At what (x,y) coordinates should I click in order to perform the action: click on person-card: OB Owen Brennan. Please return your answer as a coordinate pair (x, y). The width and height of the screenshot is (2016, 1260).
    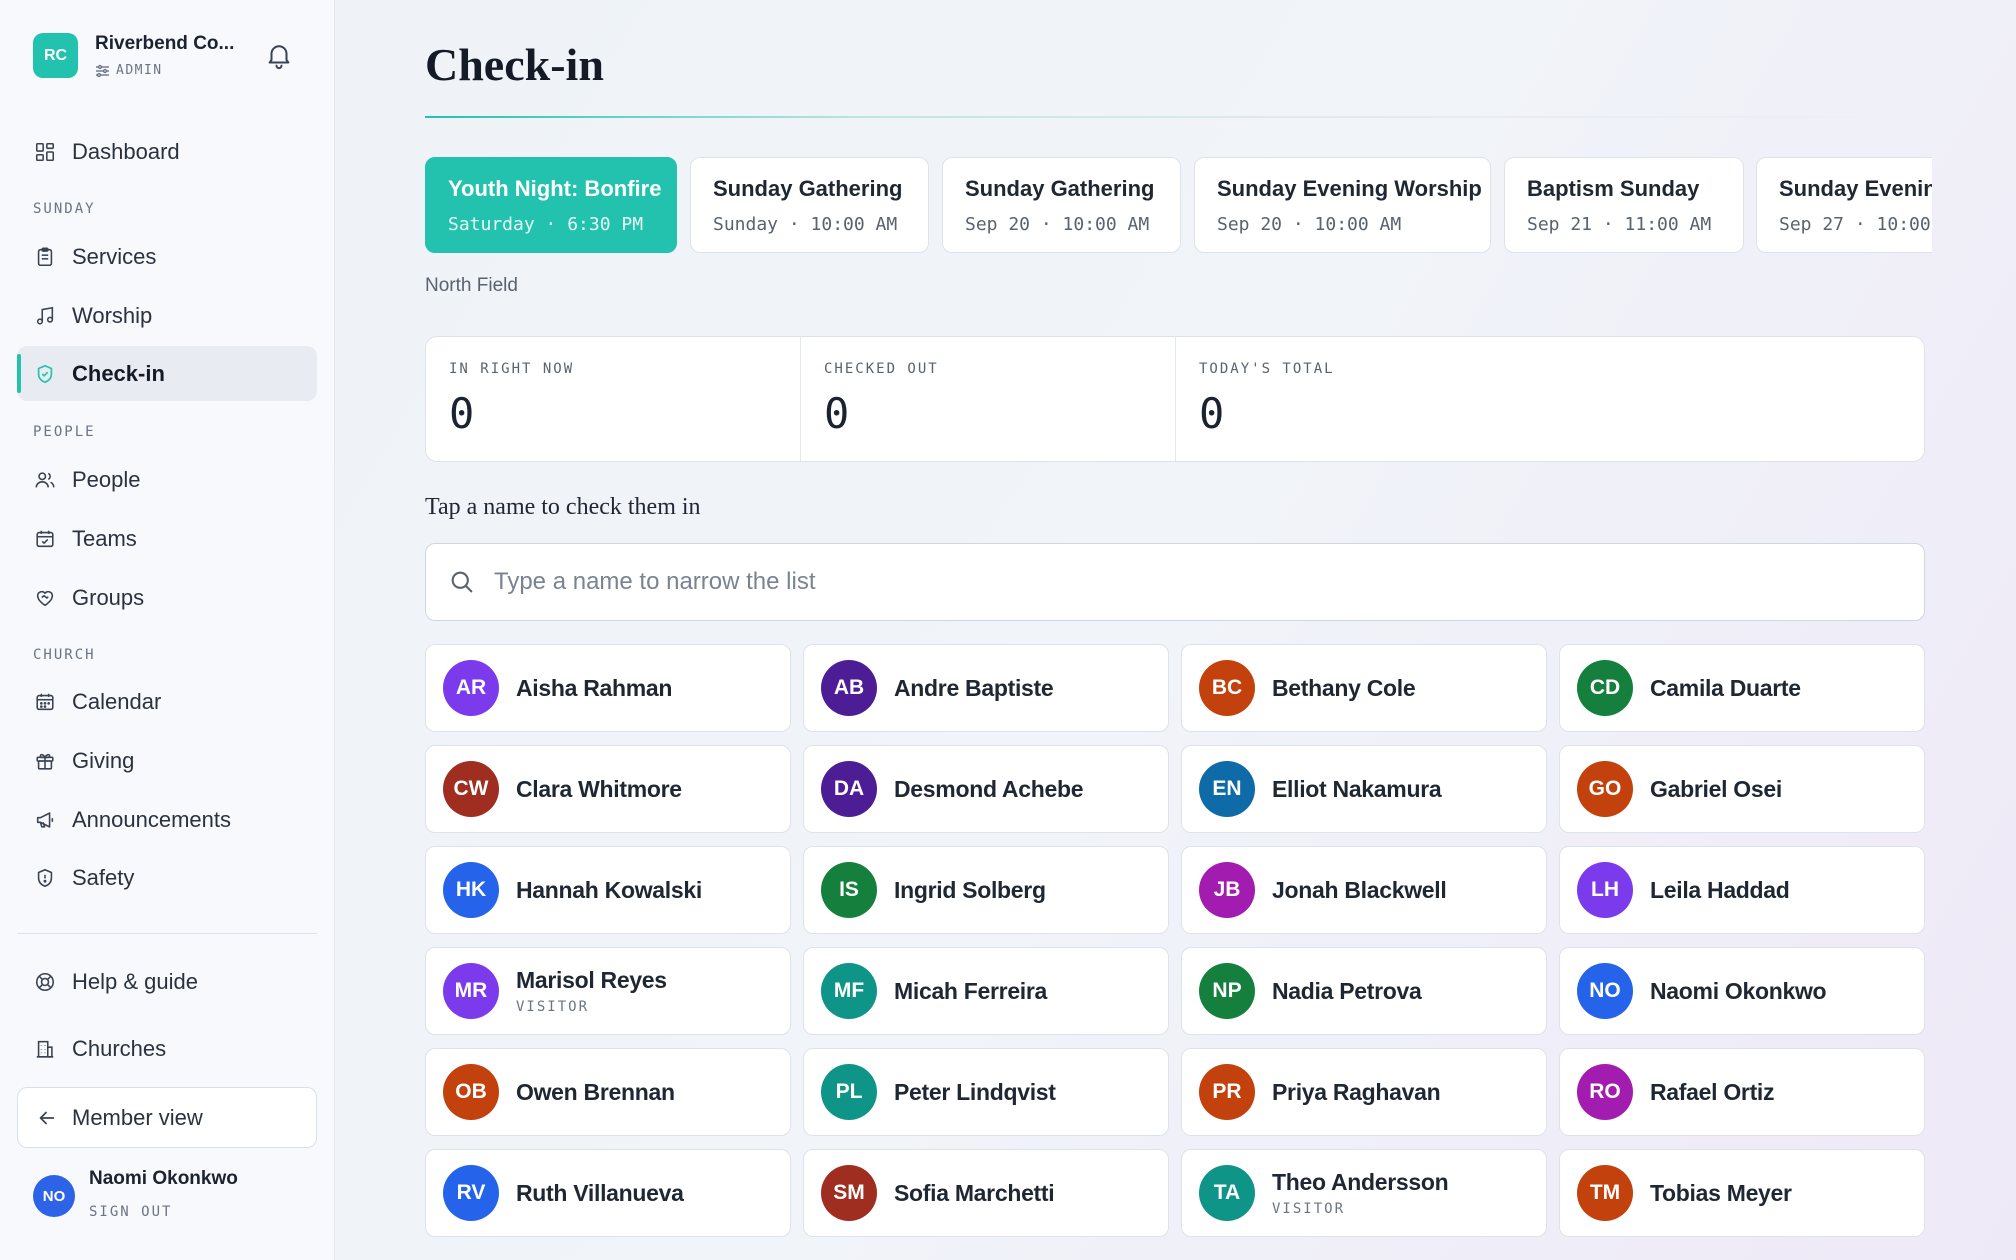
    Looking at the image, I should click on (608, 1092).